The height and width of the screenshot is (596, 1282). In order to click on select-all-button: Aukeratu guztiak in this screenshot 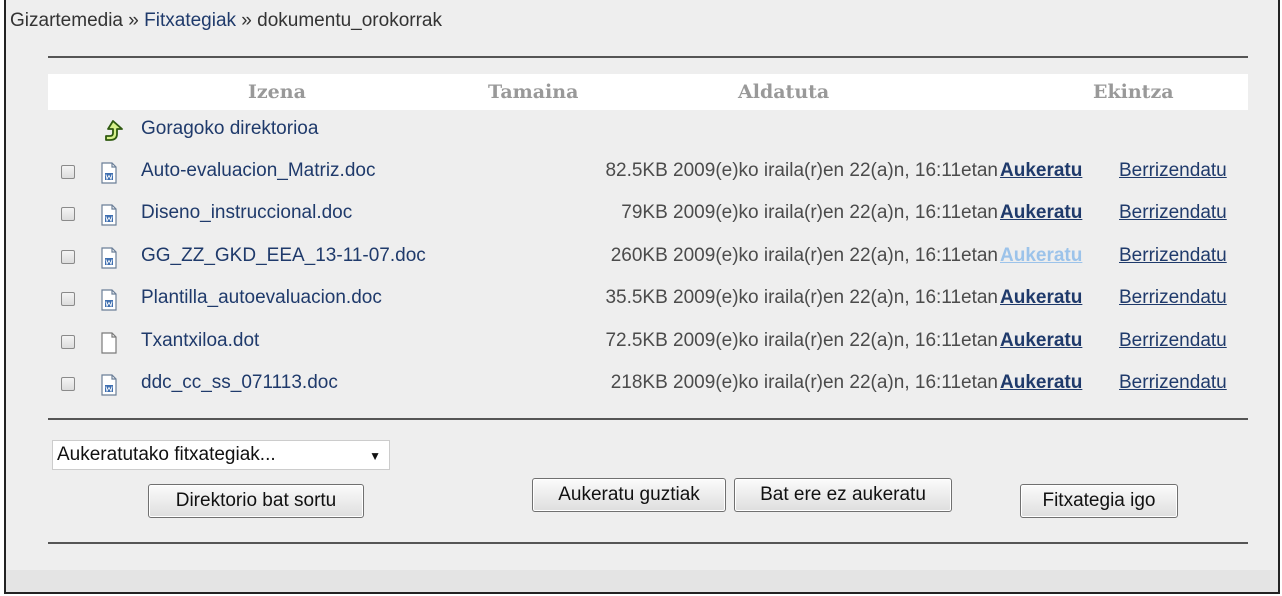, I will do `click(629, 495)`.